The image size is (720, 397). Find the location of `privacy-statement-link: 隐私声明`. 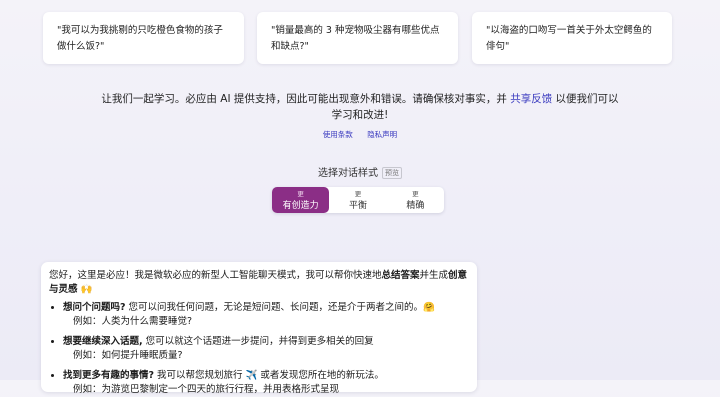

privacy-statement-link: 隐私声明 is located at coordinates (382, 134).